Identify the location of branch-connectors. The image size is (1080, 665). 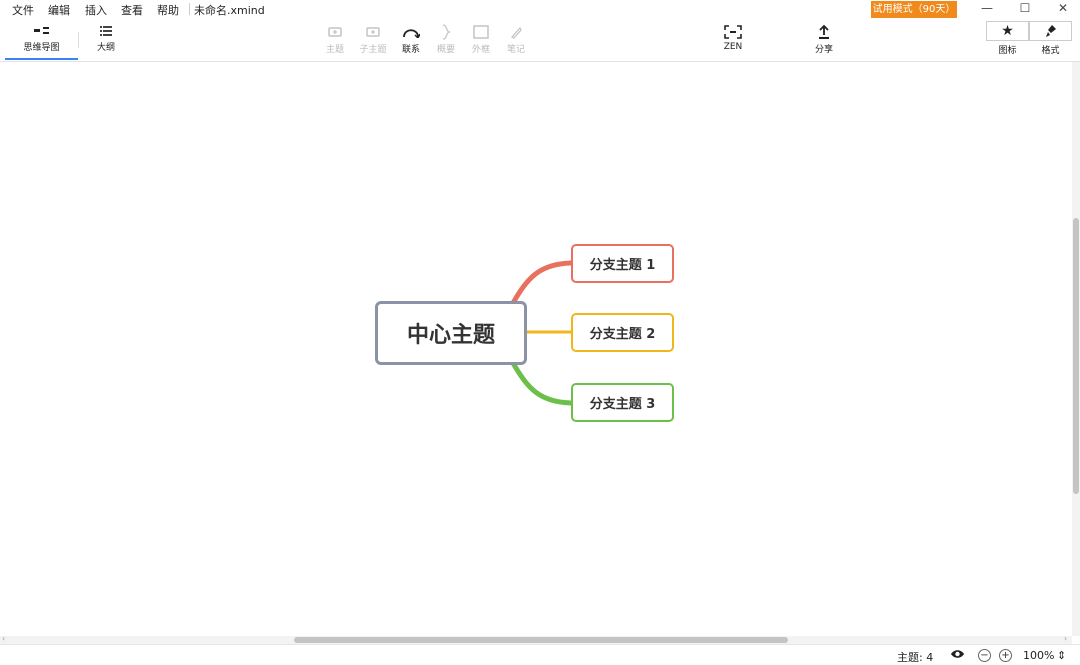
(542, 333).